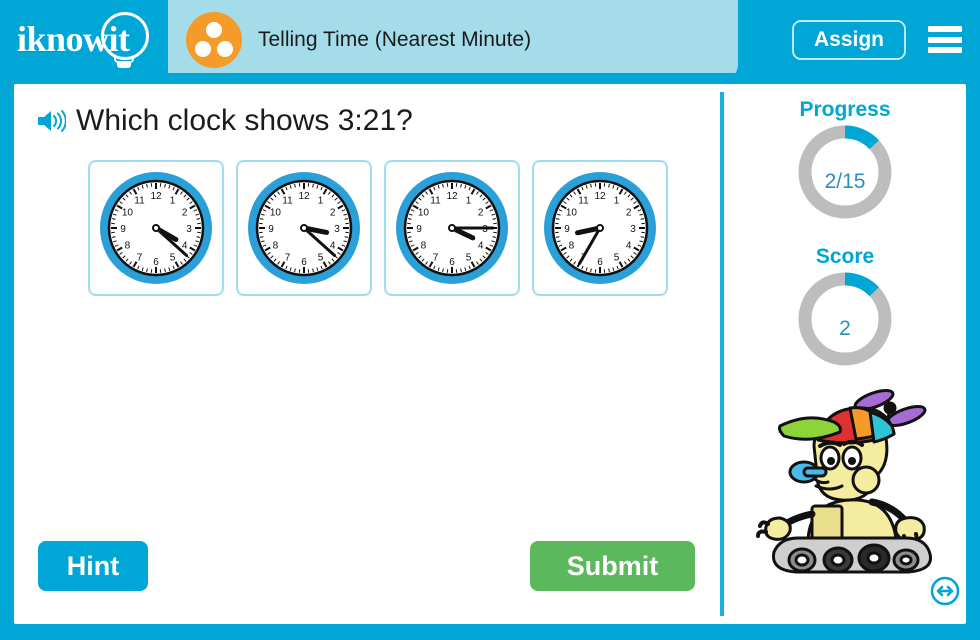 This screenshot has height=640, width=980. I want to click on lightbulb-screw-icon, so click(124, 65).